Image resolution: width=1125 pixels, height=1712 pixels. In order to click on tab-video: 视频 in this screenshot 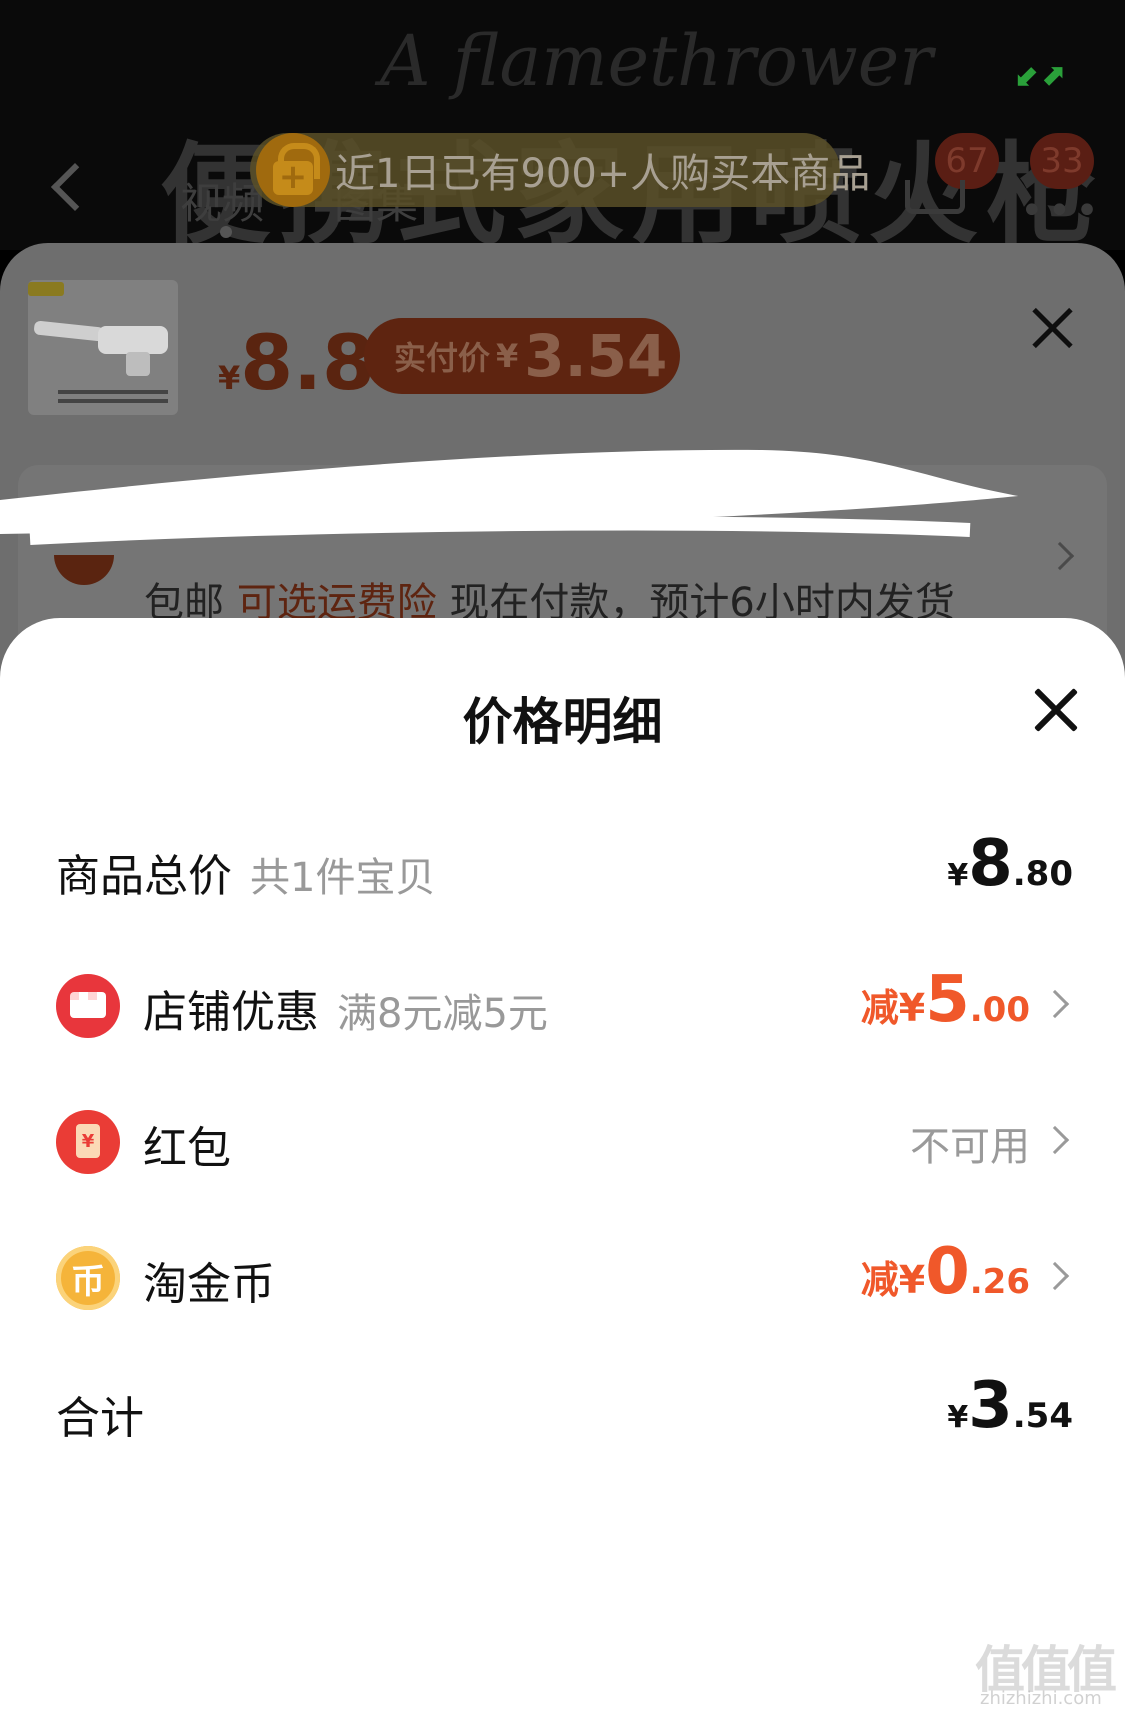, I will do `click(222, 203)`.